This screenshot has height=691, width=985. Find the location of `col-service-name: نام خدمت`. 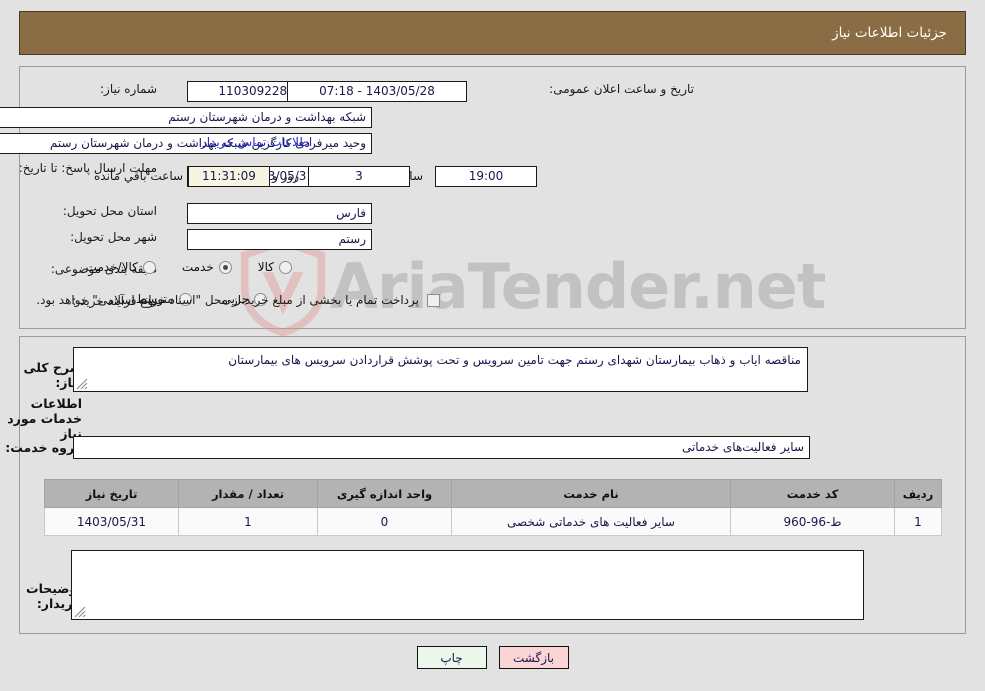

col-service-name: نام خدمت is located at coordinates (591, 493).